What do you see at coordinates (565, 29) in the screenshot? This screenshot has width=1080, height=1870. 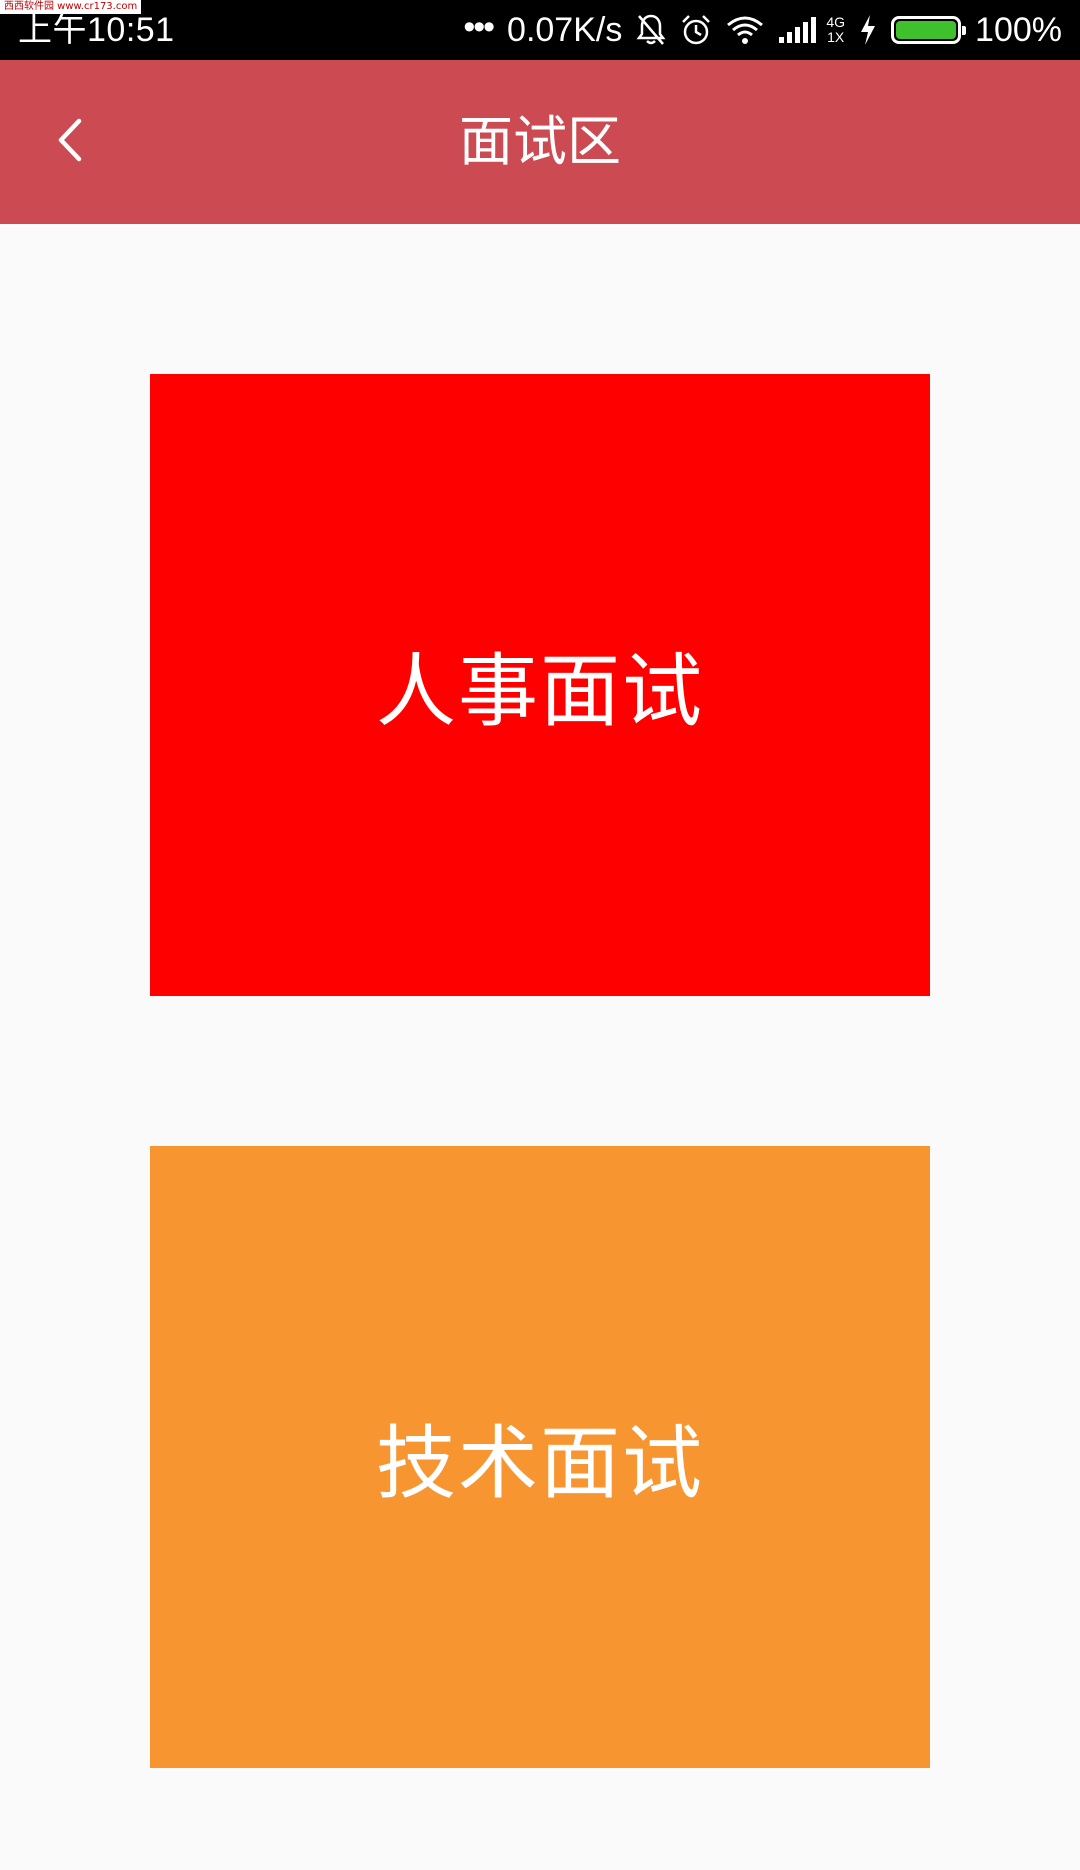 I see `net-speed: 0.07K/s` at bounding box center [565, 29].